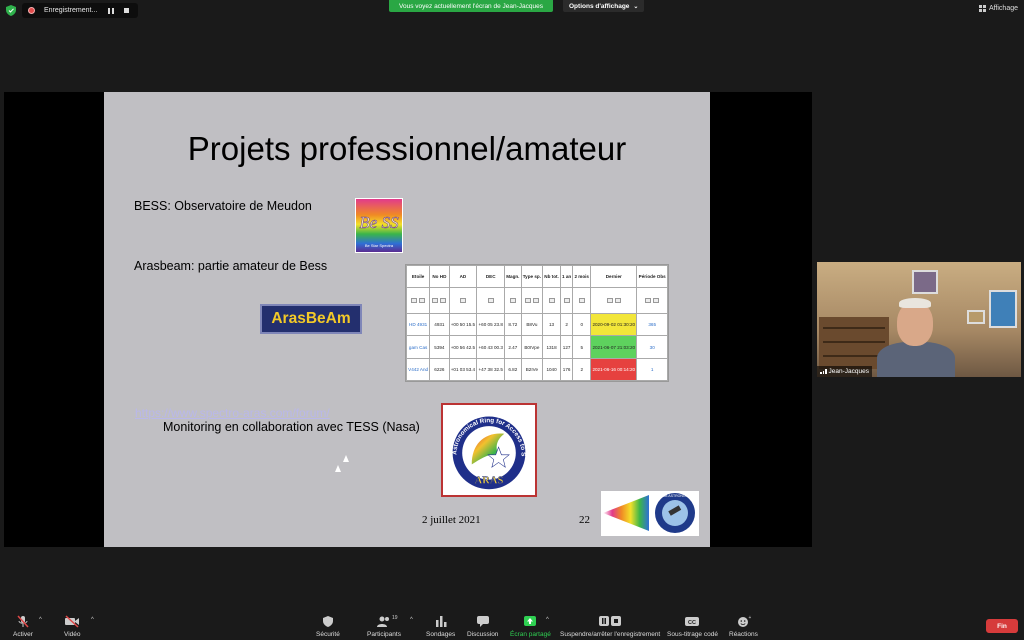 The image size is (1024, 640). What do you see at coordinates (614, 276) in the screenshot?
I see `col-header: Dernier` at bounding box center [614, 276].